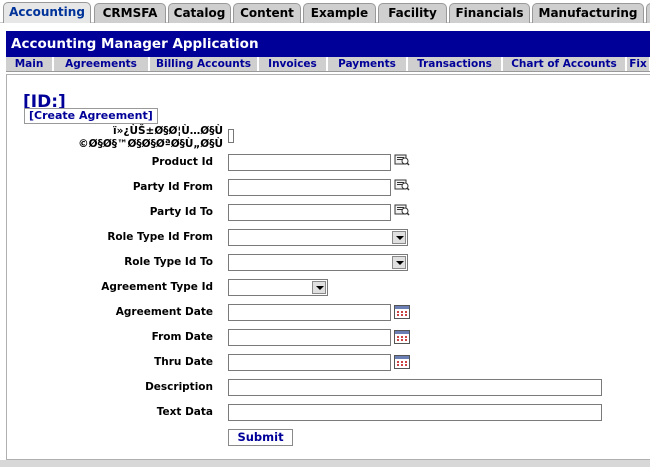 Image resolution: width=650 pixels, height=467 pixels. I want to click on garbled-label-line-1: ï»¿ÙŠ±Ø§Ø¦Ù…Ø§Ù, so click(167, 131).